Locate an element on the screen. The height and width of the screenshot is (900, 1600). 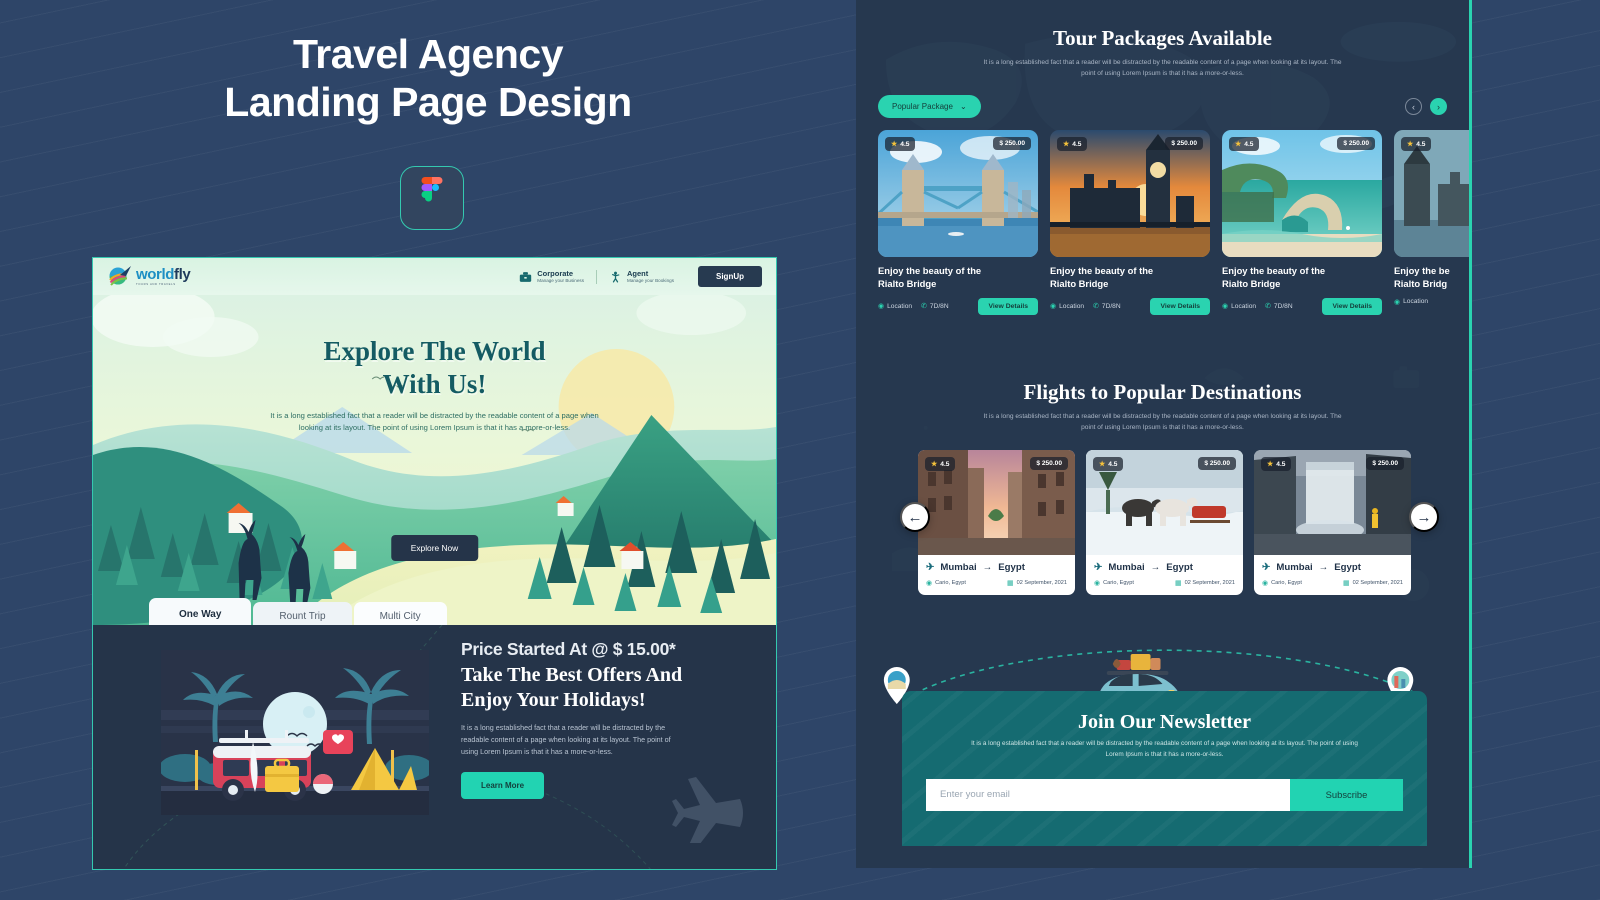
package-image-big-ben: ★ 4.5 $ 250.00 is located at coordinates (1130, 194).